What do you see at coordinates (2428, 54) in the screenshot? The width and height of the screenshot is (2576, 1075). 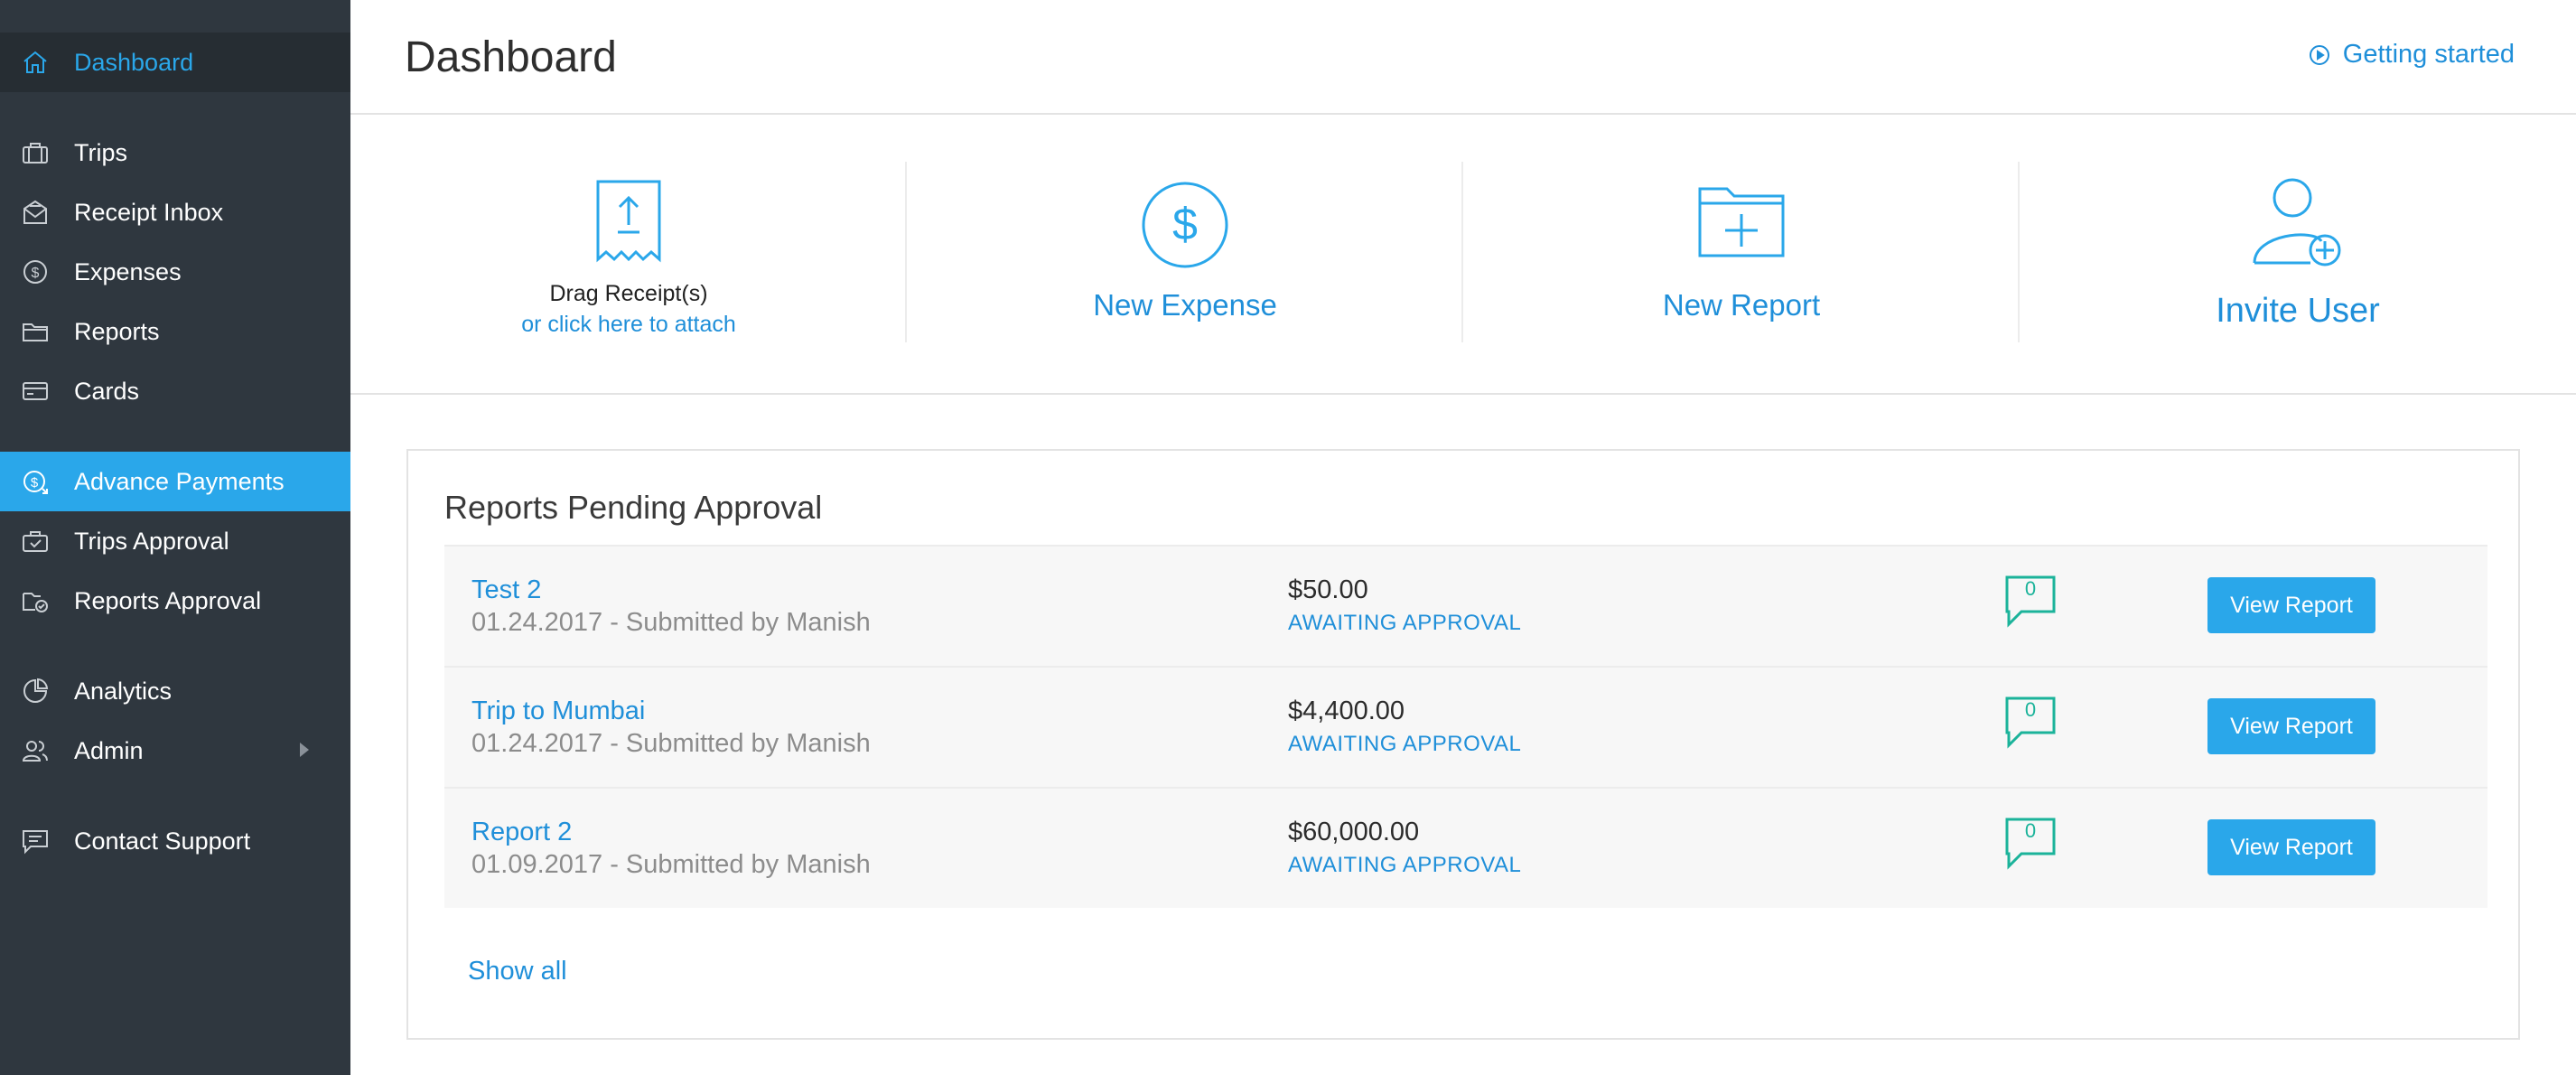 I see `getting-started-label: Getting started` at bounding box center [2428, 54].